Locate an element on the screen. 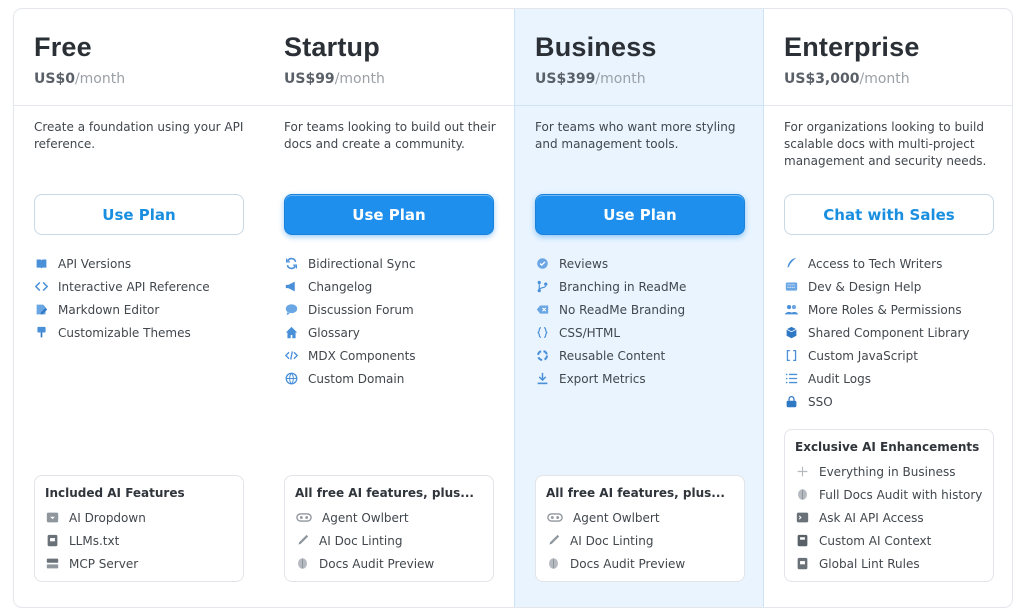 This screenshot has width=1020, height=615. feature-label: Reusable Content is located at coordinates (612, 355).